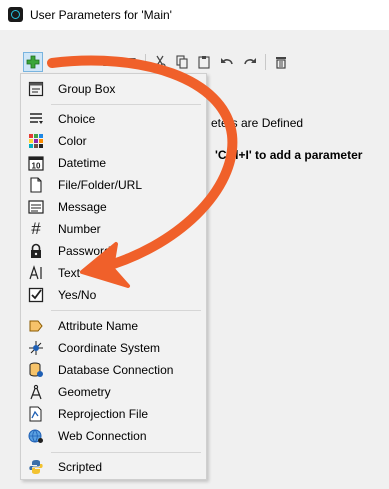 This screenshot has width=389, height=489. I want to click on menu-item-label: Group Box, so click(87, 89).